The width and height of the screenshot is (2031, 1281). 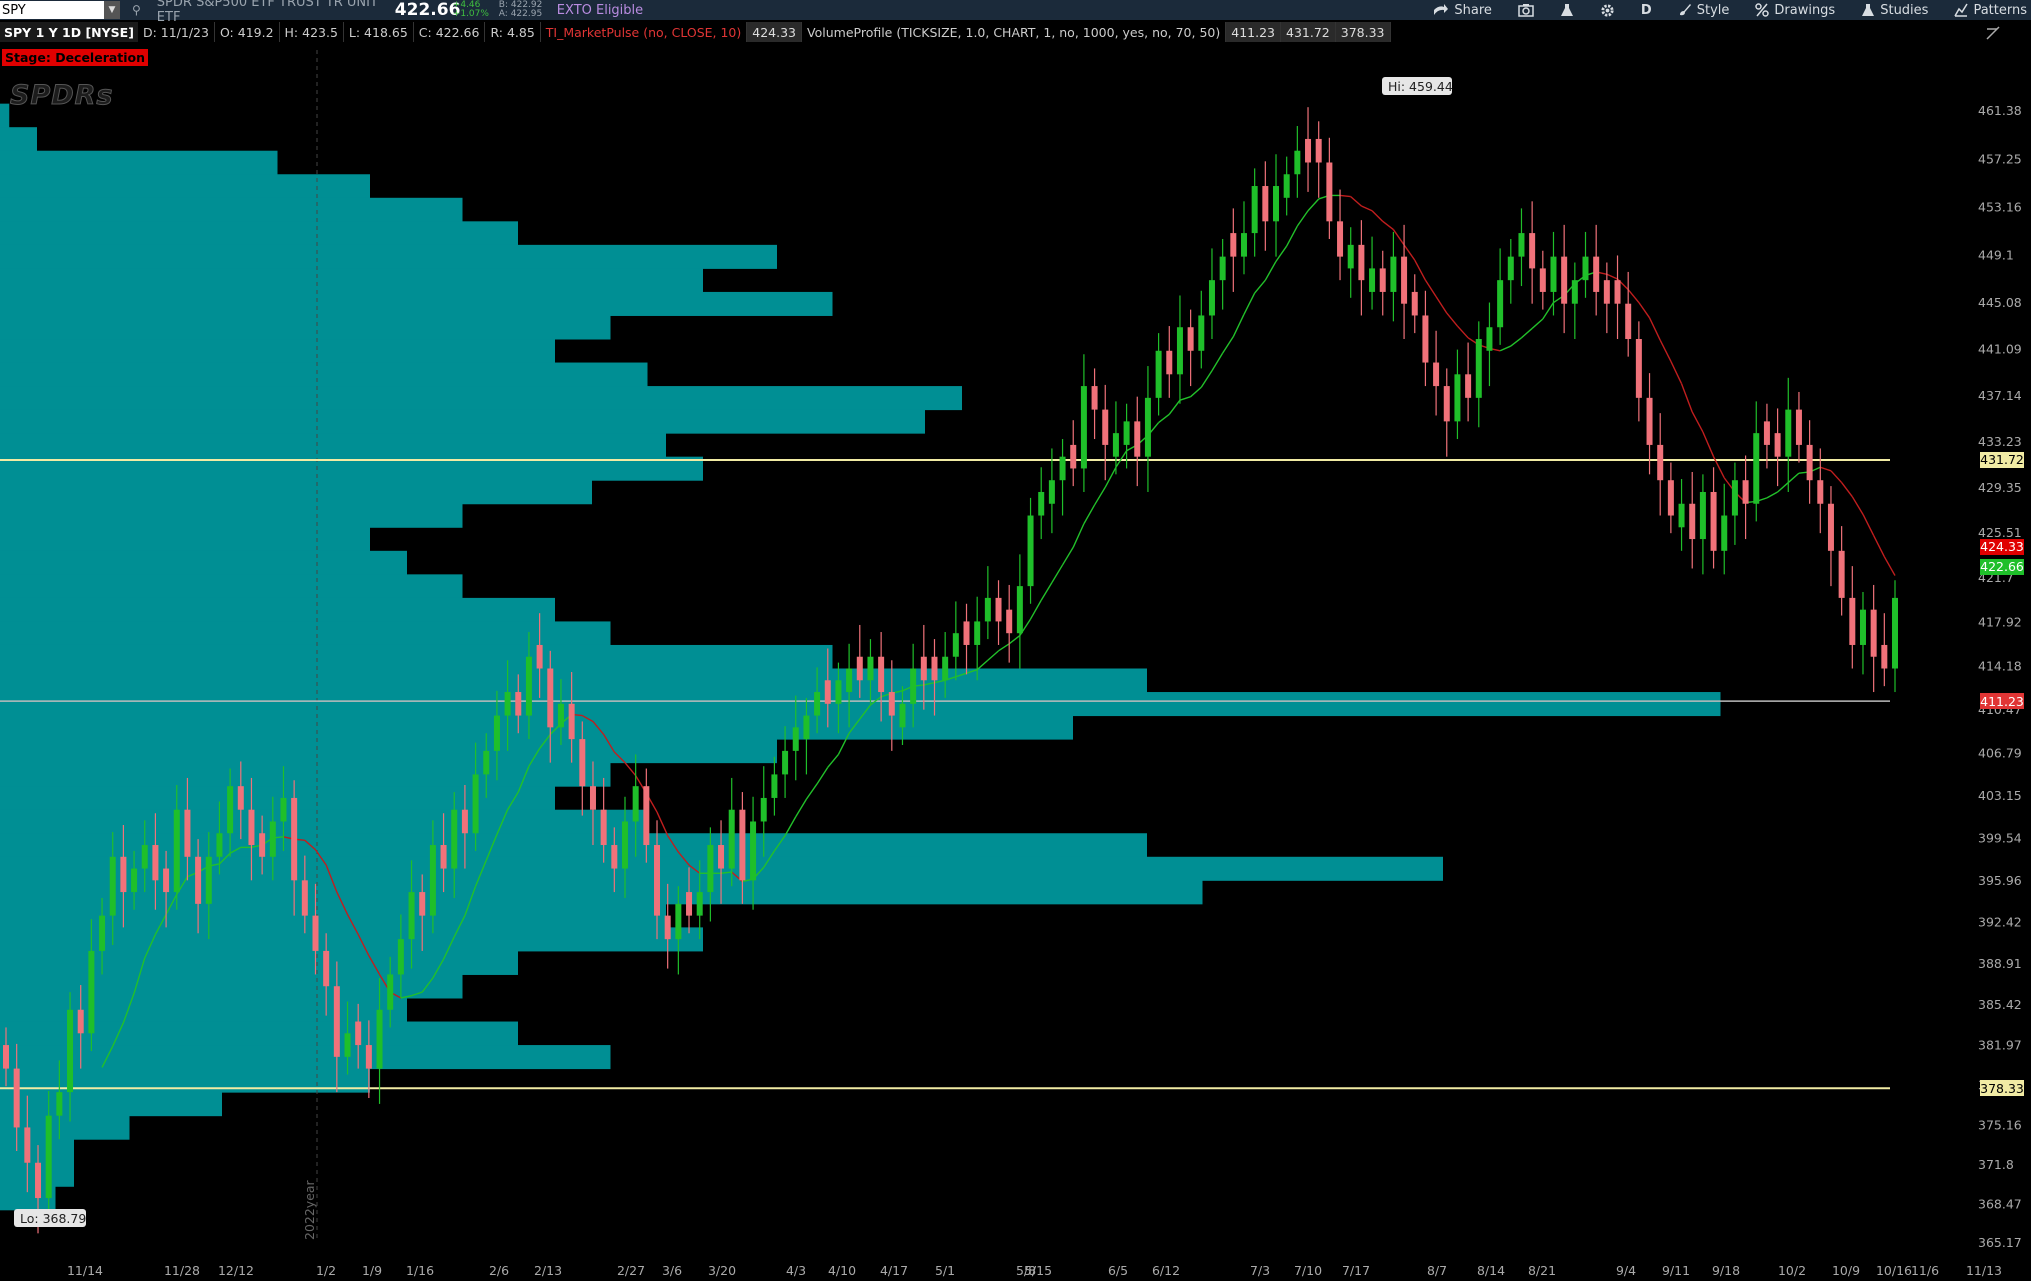 What do you see at coordinates (672, 1270) in the screenshot?
I see `date-tick-label: 3/6` at bounding box center [672, 1270].